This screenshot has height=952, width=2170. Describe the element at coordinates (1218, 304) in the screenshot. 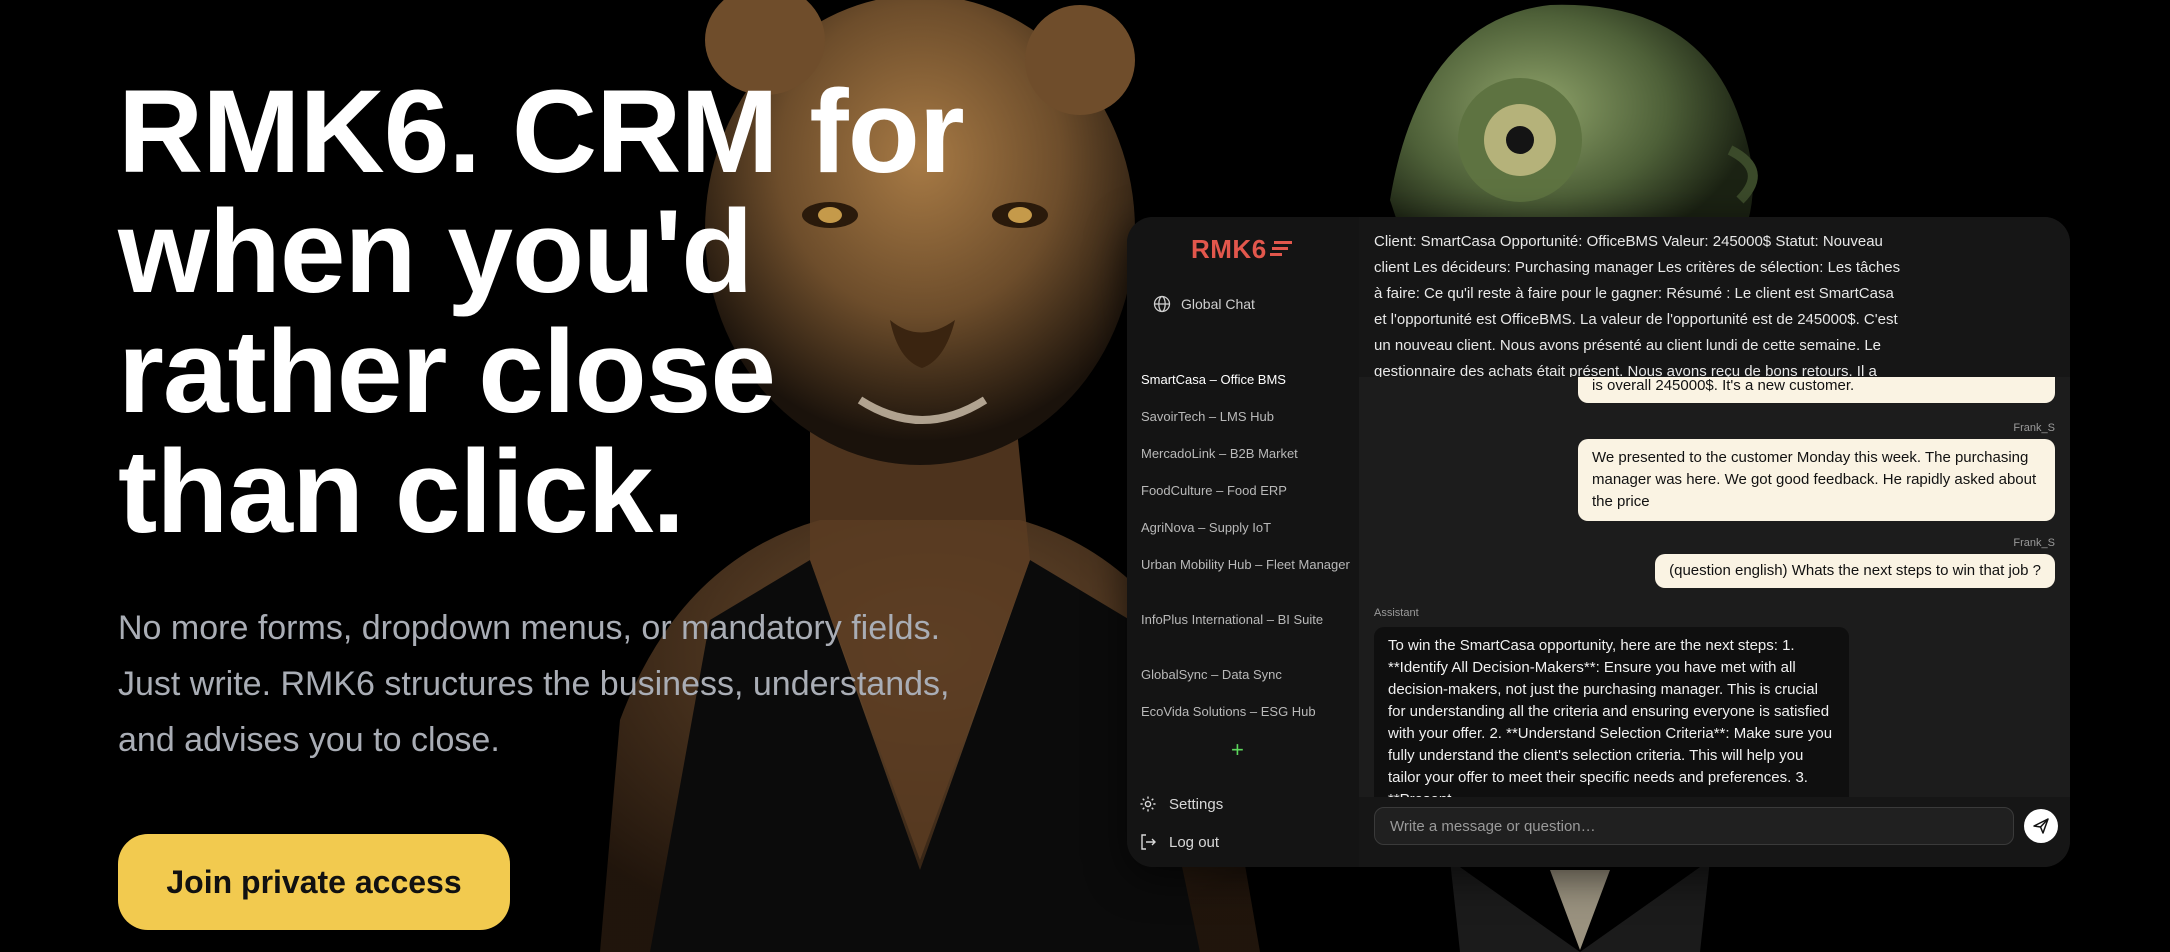

I see `global-chat-label: Global Chat` at that location.